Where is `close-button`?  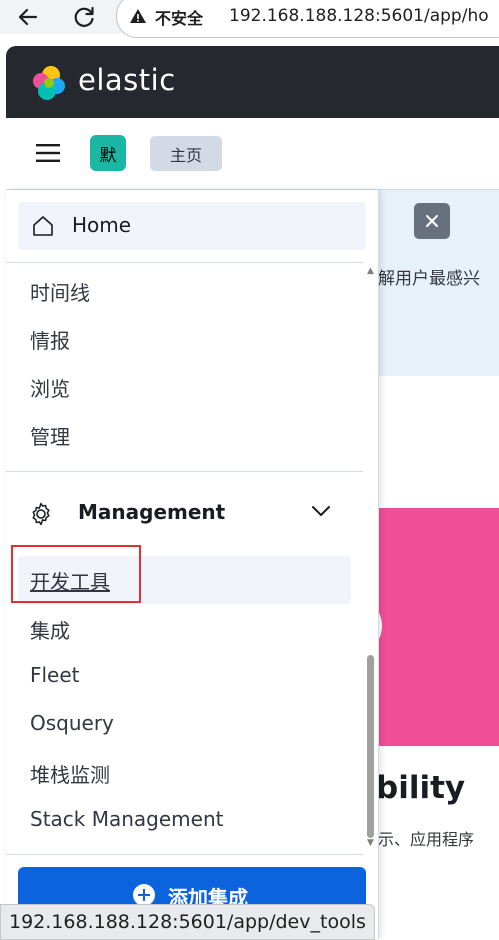 close-button is located at coordinates (432, 221).